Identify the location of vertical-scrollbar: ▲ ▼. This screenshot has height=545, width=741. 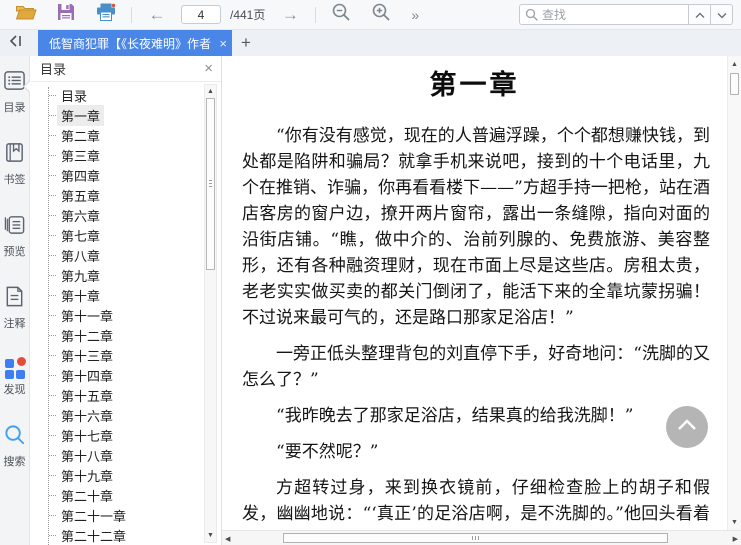
(734, 293).